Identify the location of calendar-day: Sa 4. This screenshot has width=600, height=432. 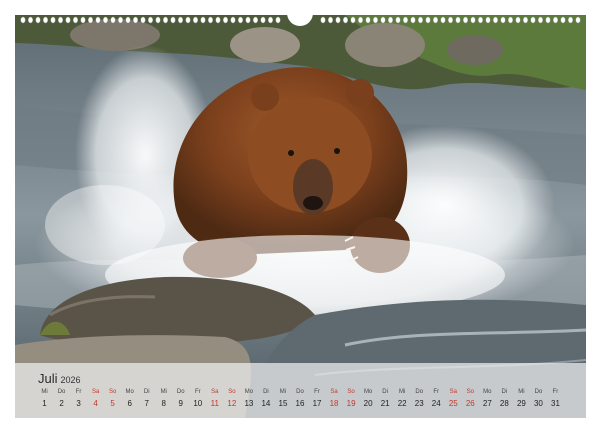
(95, 401).